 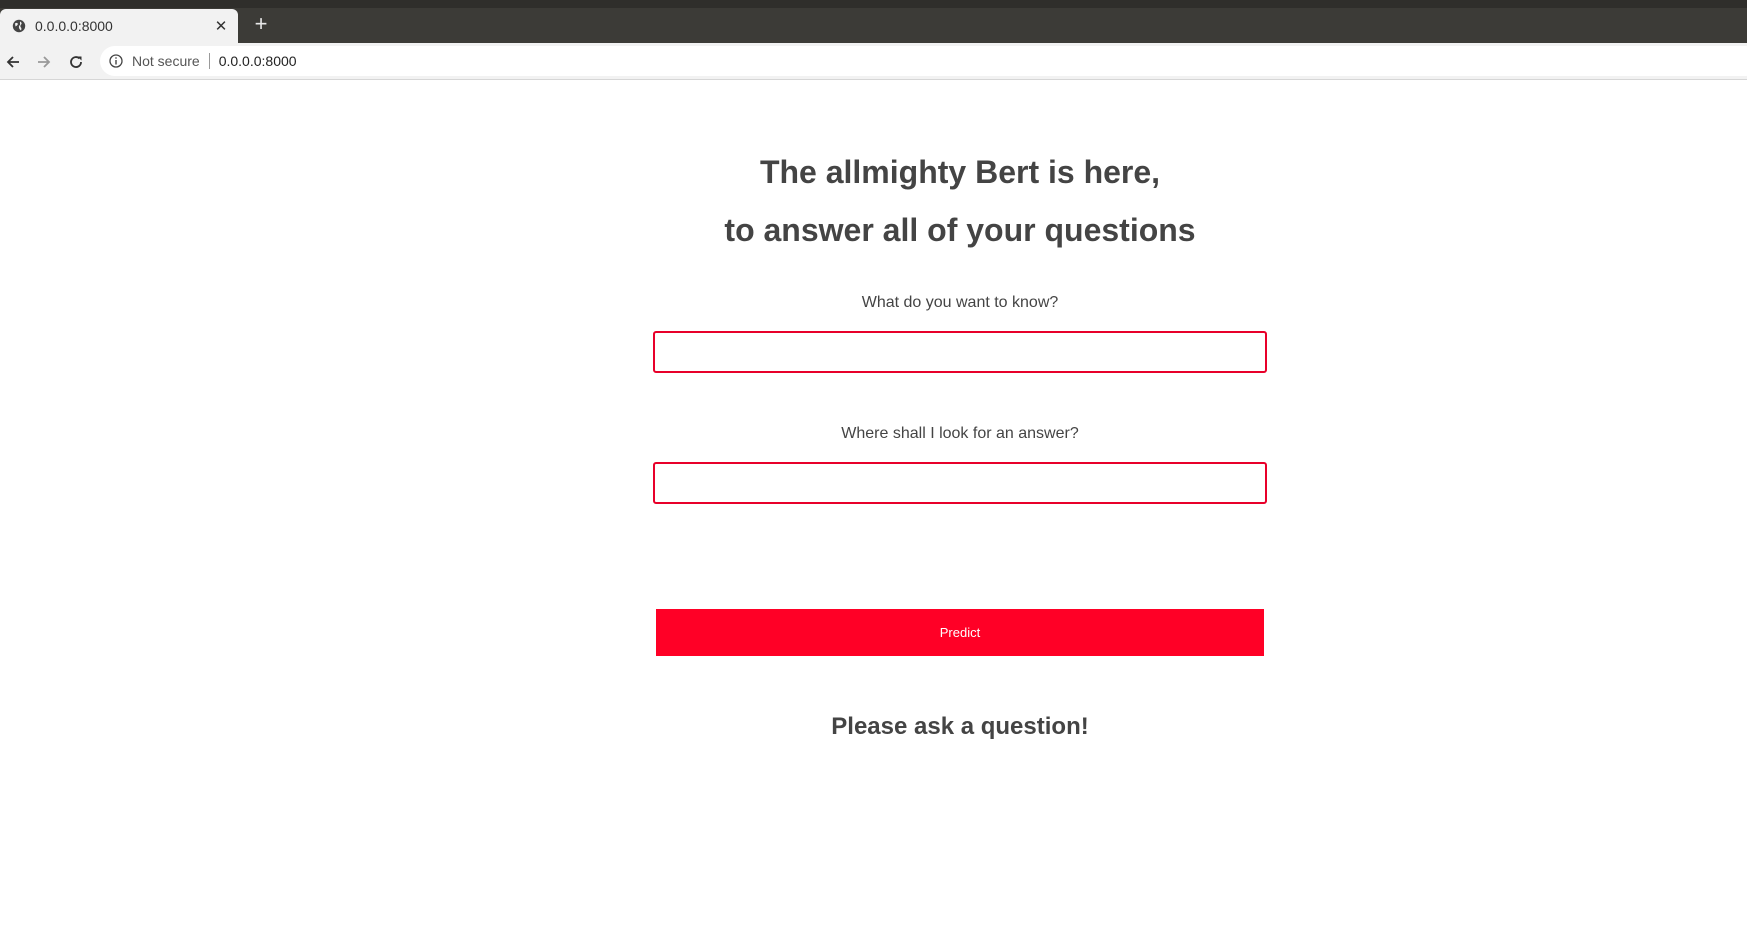 I want to click on browser-toolbar: Not secure 0.0.0.0:8000, so click(x=873, y=61).